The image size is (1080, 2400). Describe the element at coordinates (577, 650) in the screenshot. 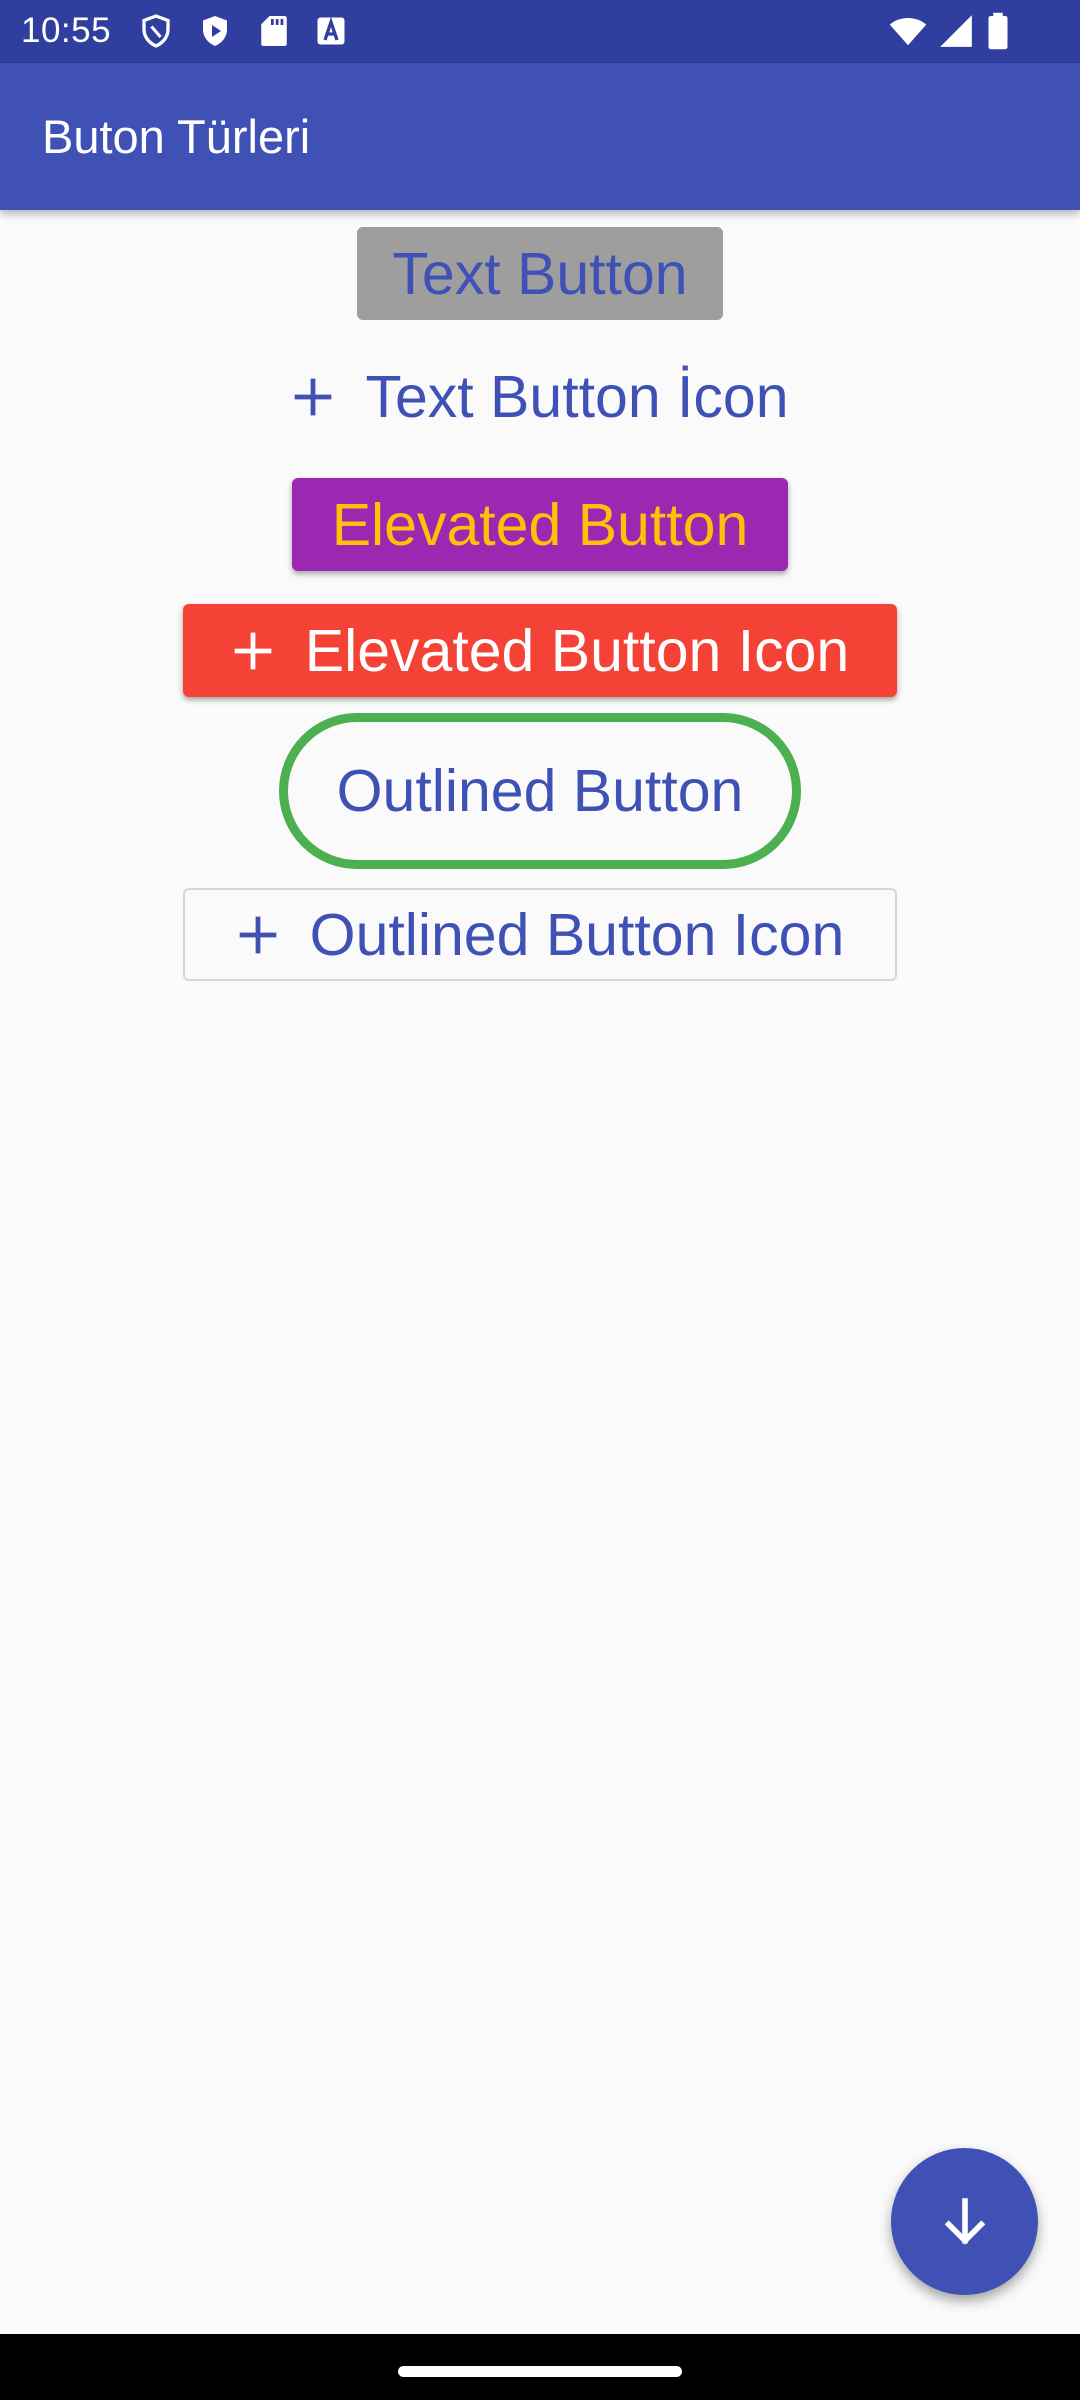

I see `elevated-button-icon-label: Elevated Button Icon` at that location.